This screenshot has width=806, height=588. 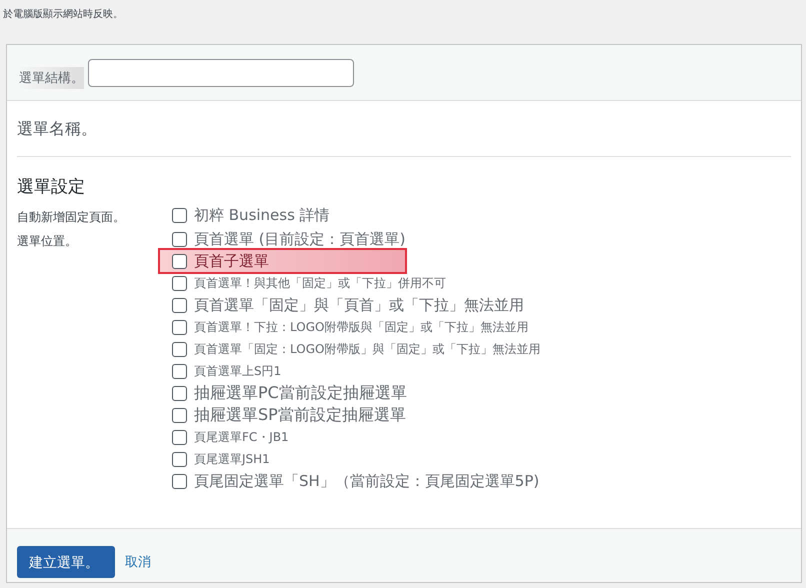 What do you see at coordinates (71, 217) in the screenshot?
I see `setting-label: 自動新增固定頁面。` at bounding box center [71, 217].